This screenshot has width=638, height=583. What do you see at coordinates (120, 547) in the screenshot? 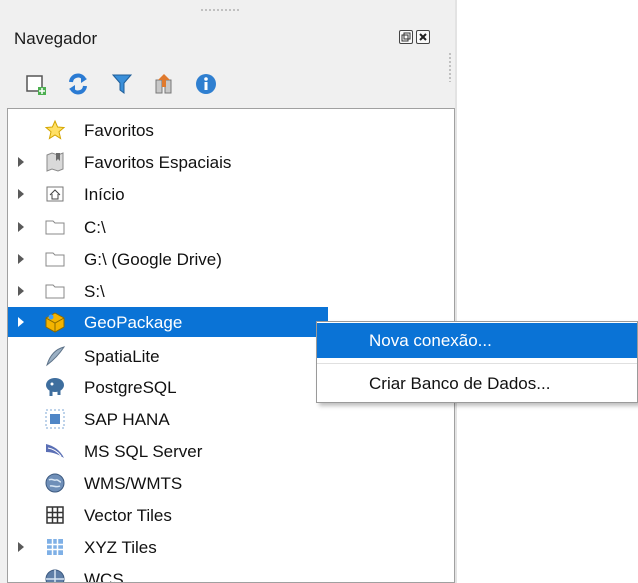
I see `tree-item-label: XYZ Tiles` at bounding box center [120, 547].